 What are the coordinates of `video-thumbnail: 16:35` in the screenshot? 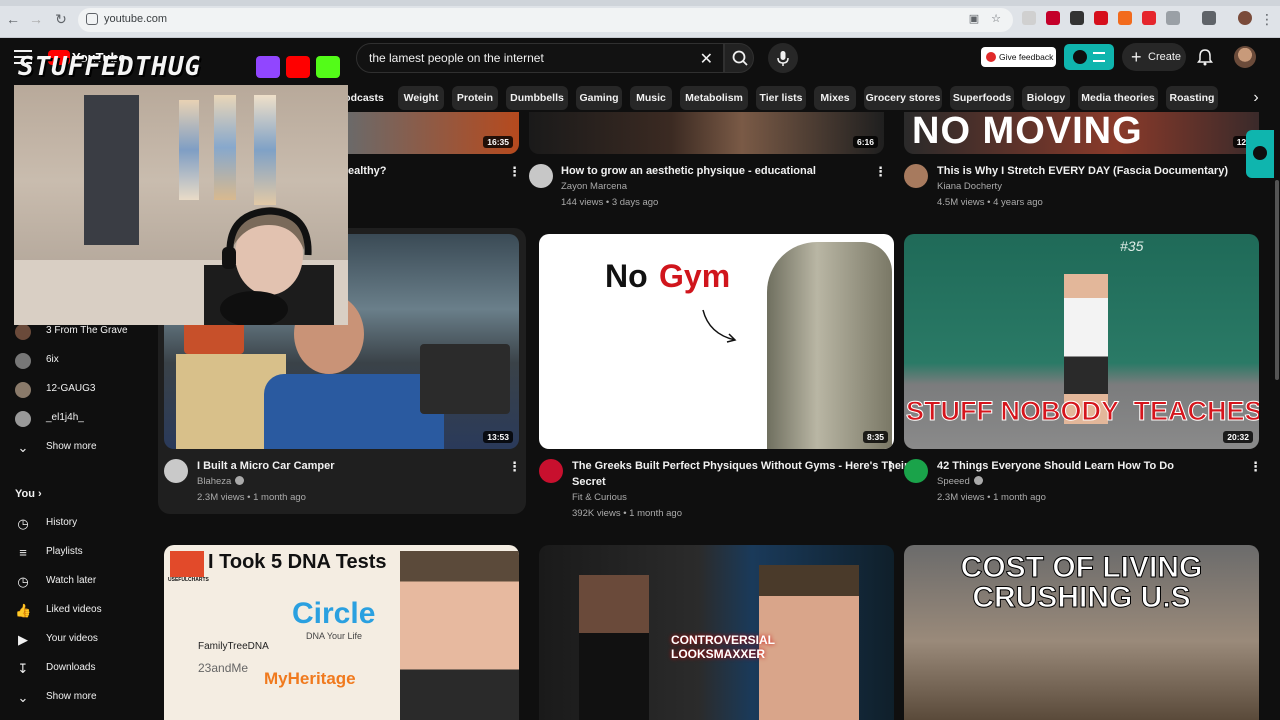 It's located at (432, 133).